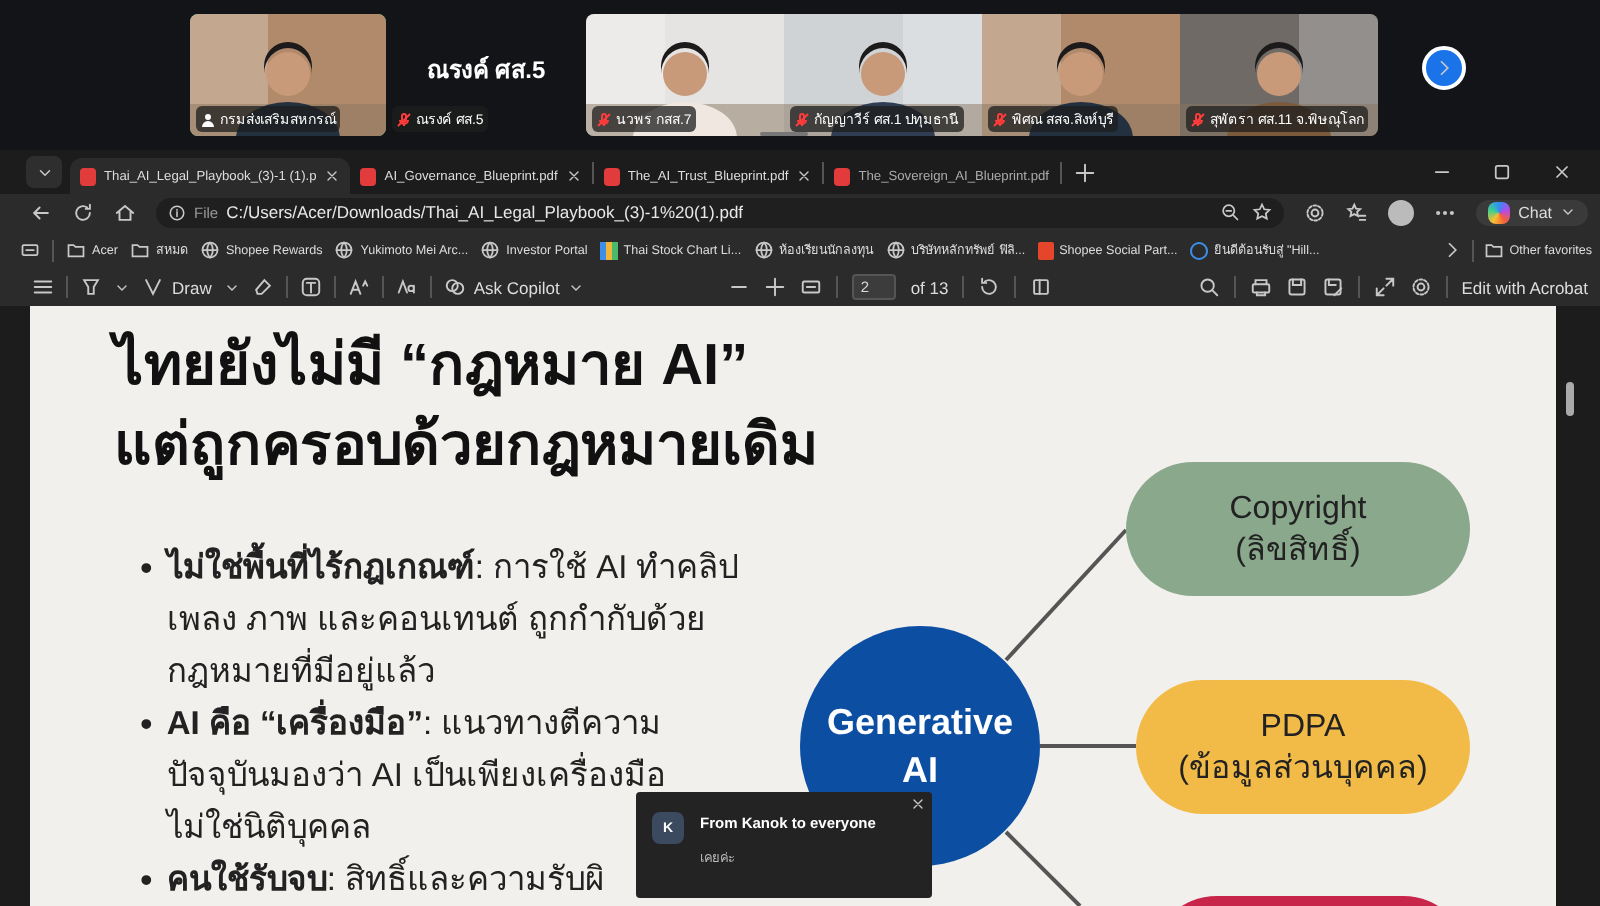 The height and width of the screenshot is (906, 1600). What do you see at coordinates (43, 287) in the screenshot?
I see `contents-icon` at bounding box center [43, 287].